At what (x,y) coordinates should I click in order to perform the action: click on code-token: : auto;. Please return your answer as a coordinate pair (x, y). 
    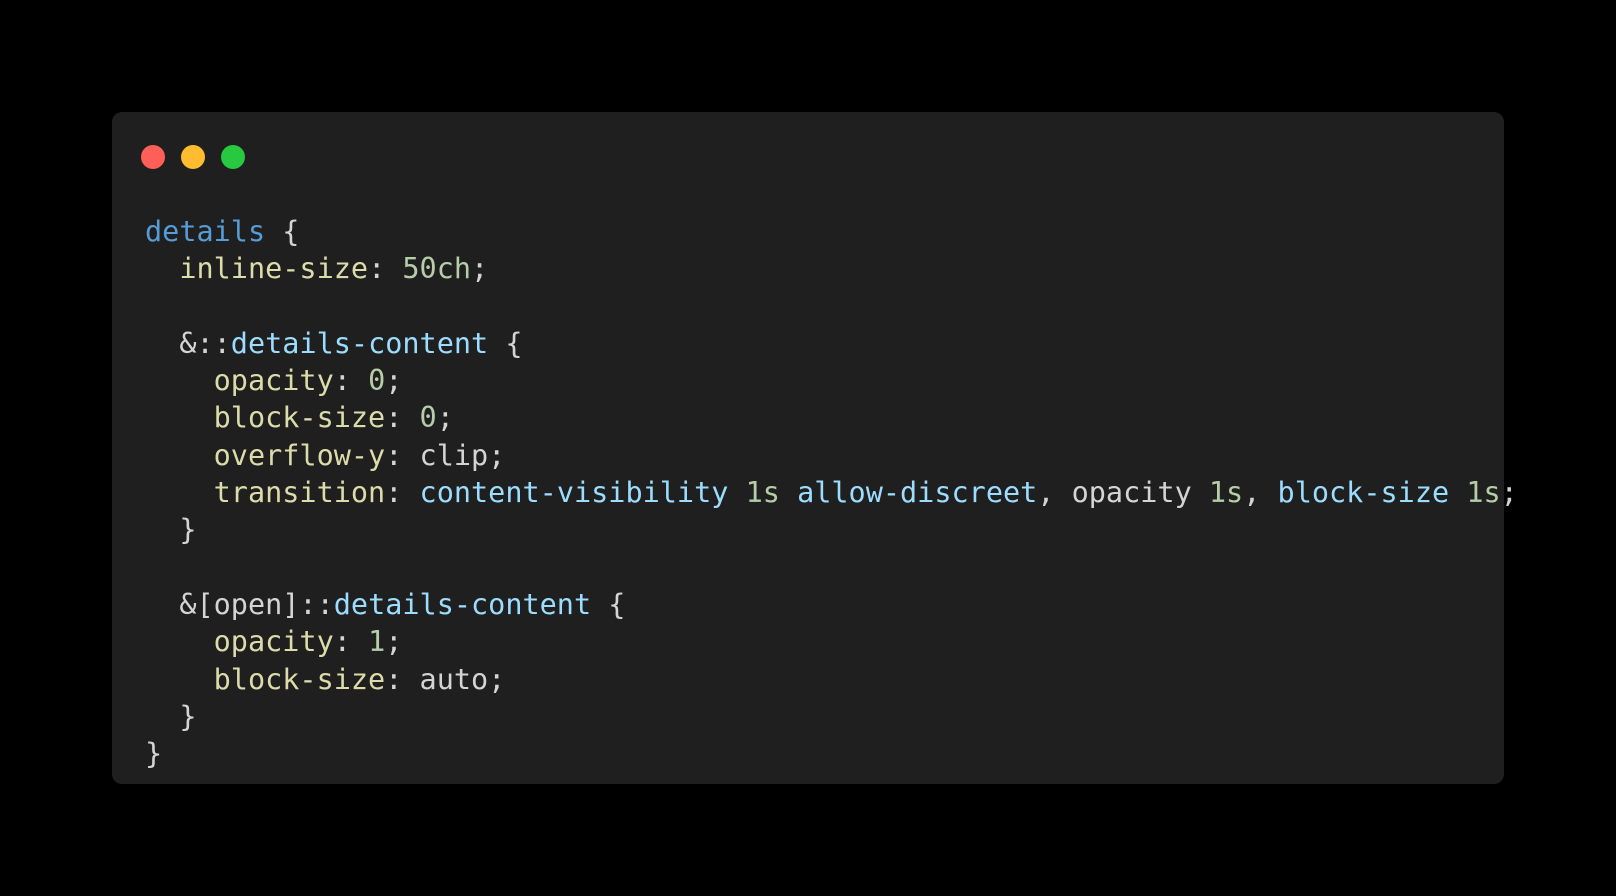
    Looking at the image, I should click on (445, 679).